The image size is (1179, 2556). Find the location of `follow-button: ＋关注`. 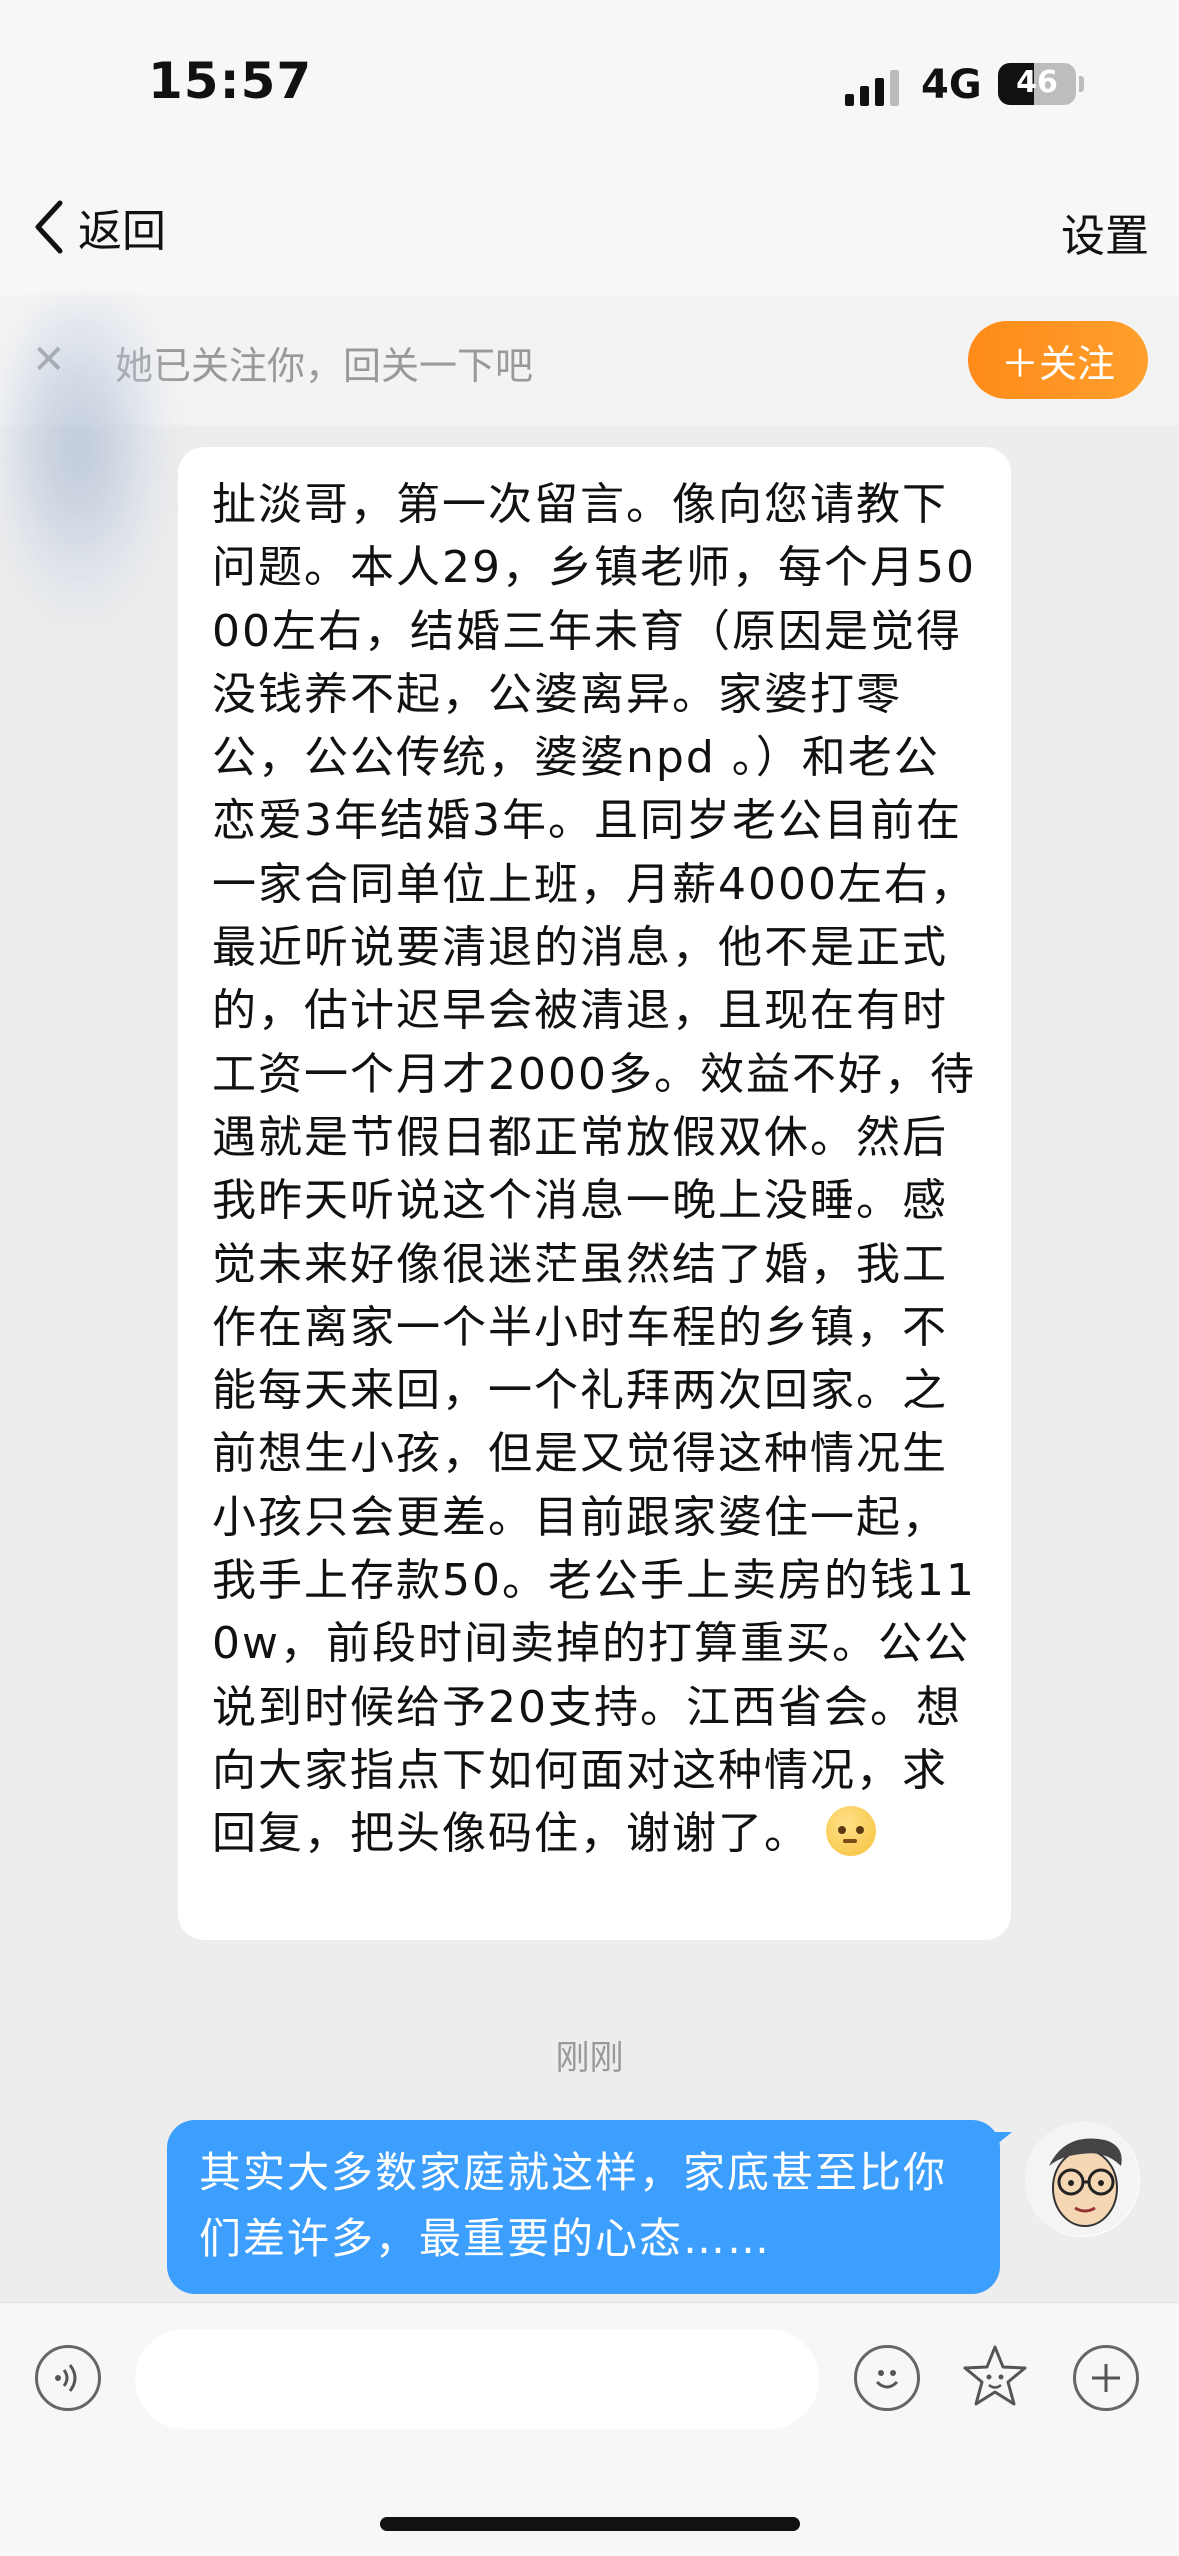

follow-button: ＋关注 is located at coordinates (1058, 360).